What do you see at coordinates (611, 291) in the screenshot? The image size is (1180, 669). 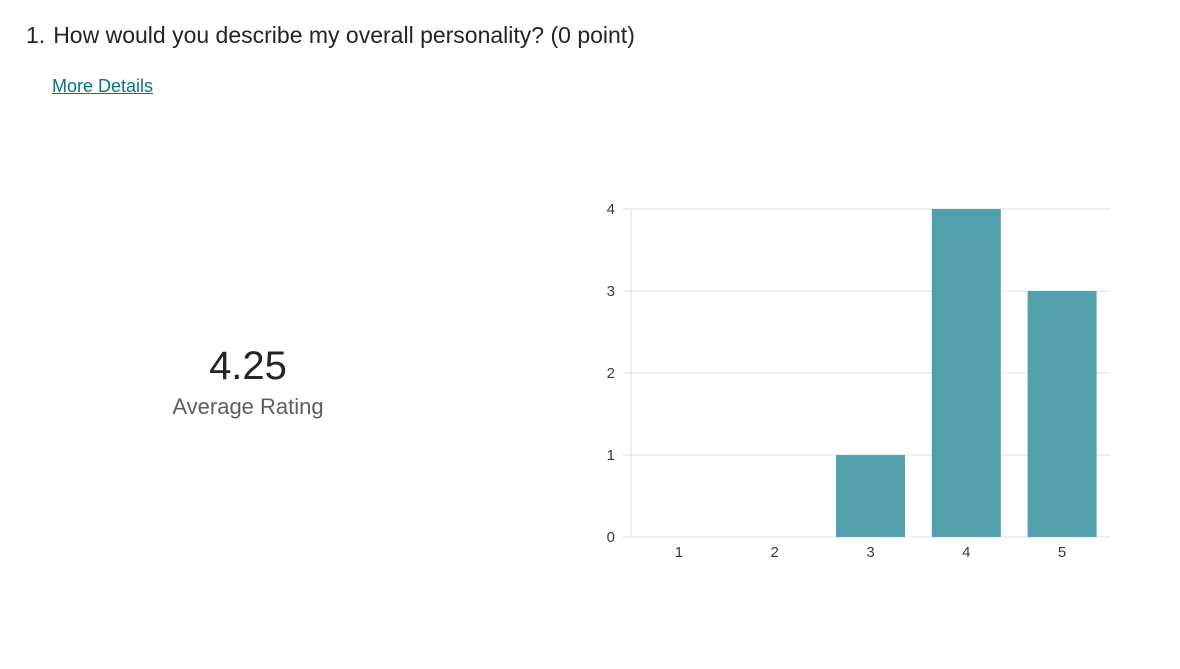 I see `y-tick-label: 3` at bounding box center [611, 291].